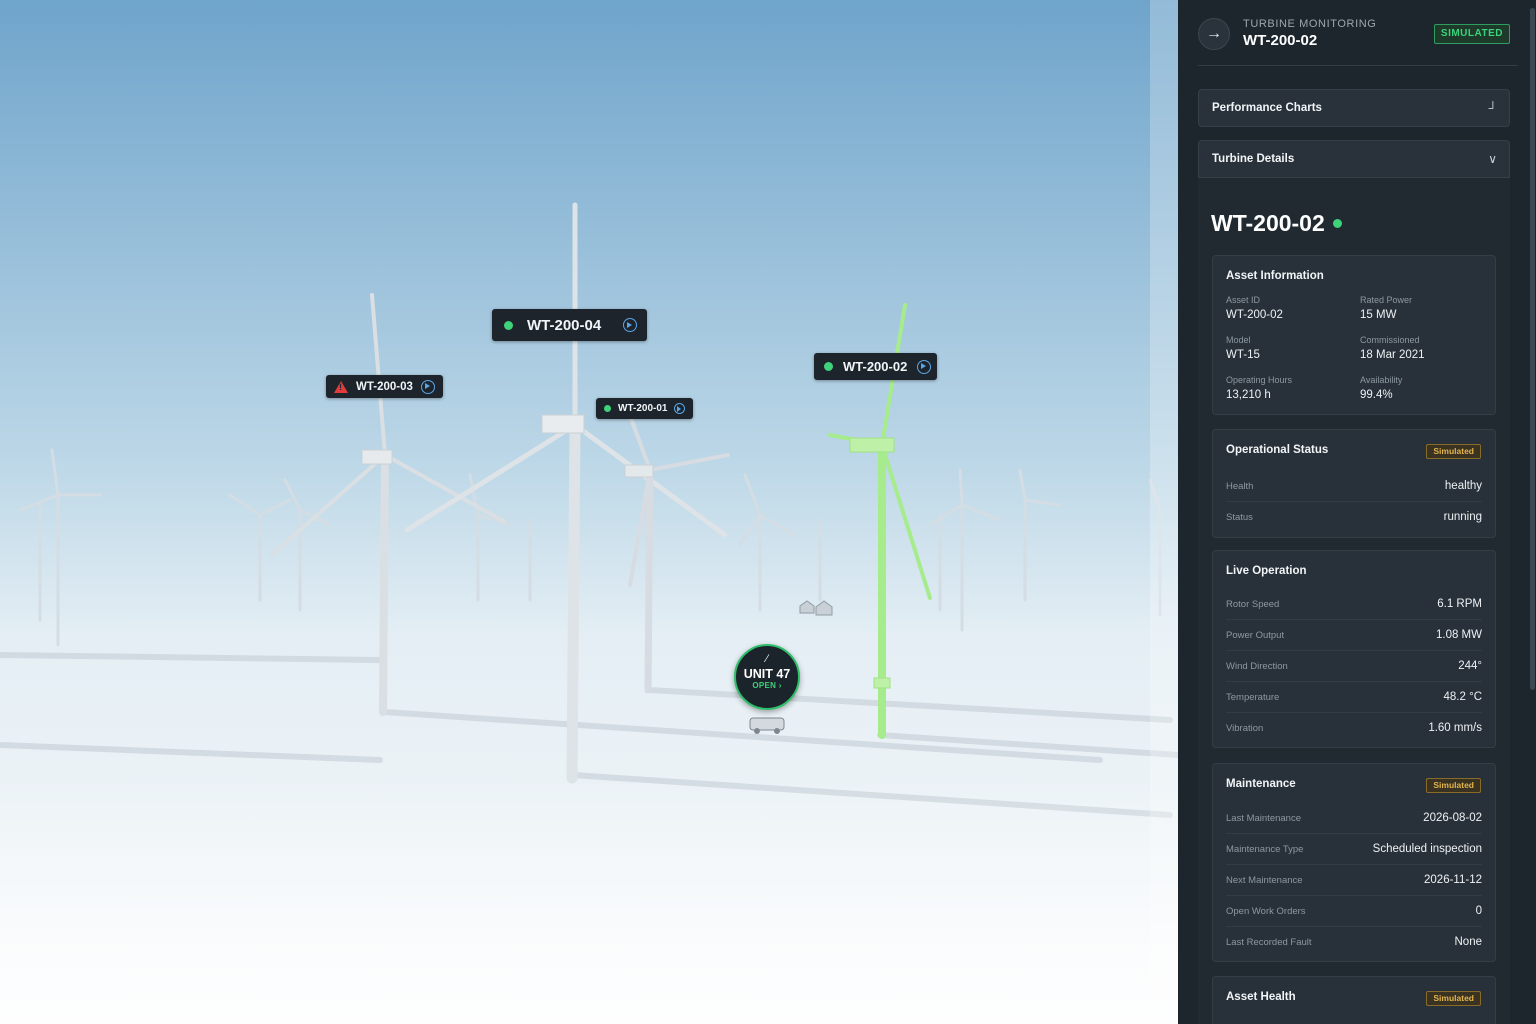 This screenshot has width=1536, height=1024. What do you see at coordinates (1253, 697) in the screenshot?
I see `row-label: Temperature` at bounding box center [1253, 697].